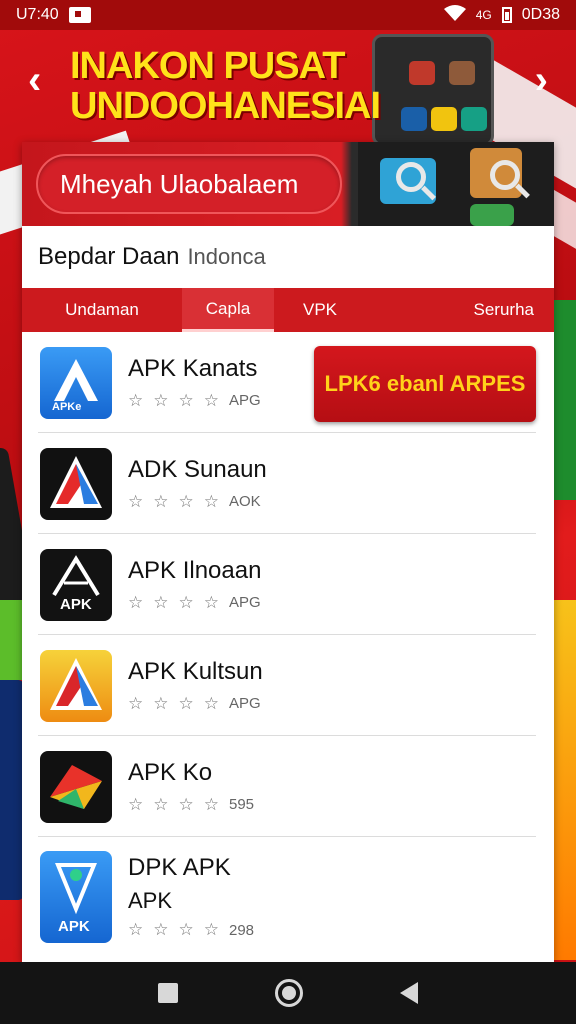 Image resolution: width=576 pixels, height=1024 pixels. Describe the element at coordinates (506, 15) in the screenshot. I see `battery-icon` at that location.